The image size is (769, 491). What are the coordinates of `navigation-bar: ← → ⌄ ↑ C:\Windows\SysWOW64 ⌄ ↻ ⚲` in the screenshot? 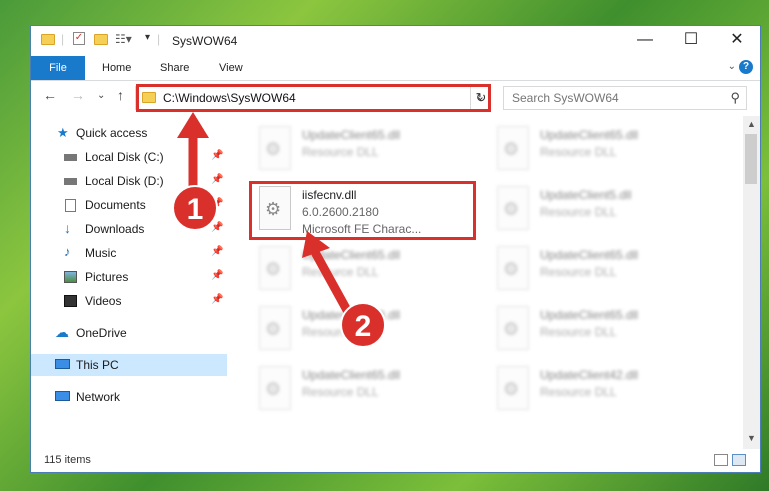 It's located at (395, 98).